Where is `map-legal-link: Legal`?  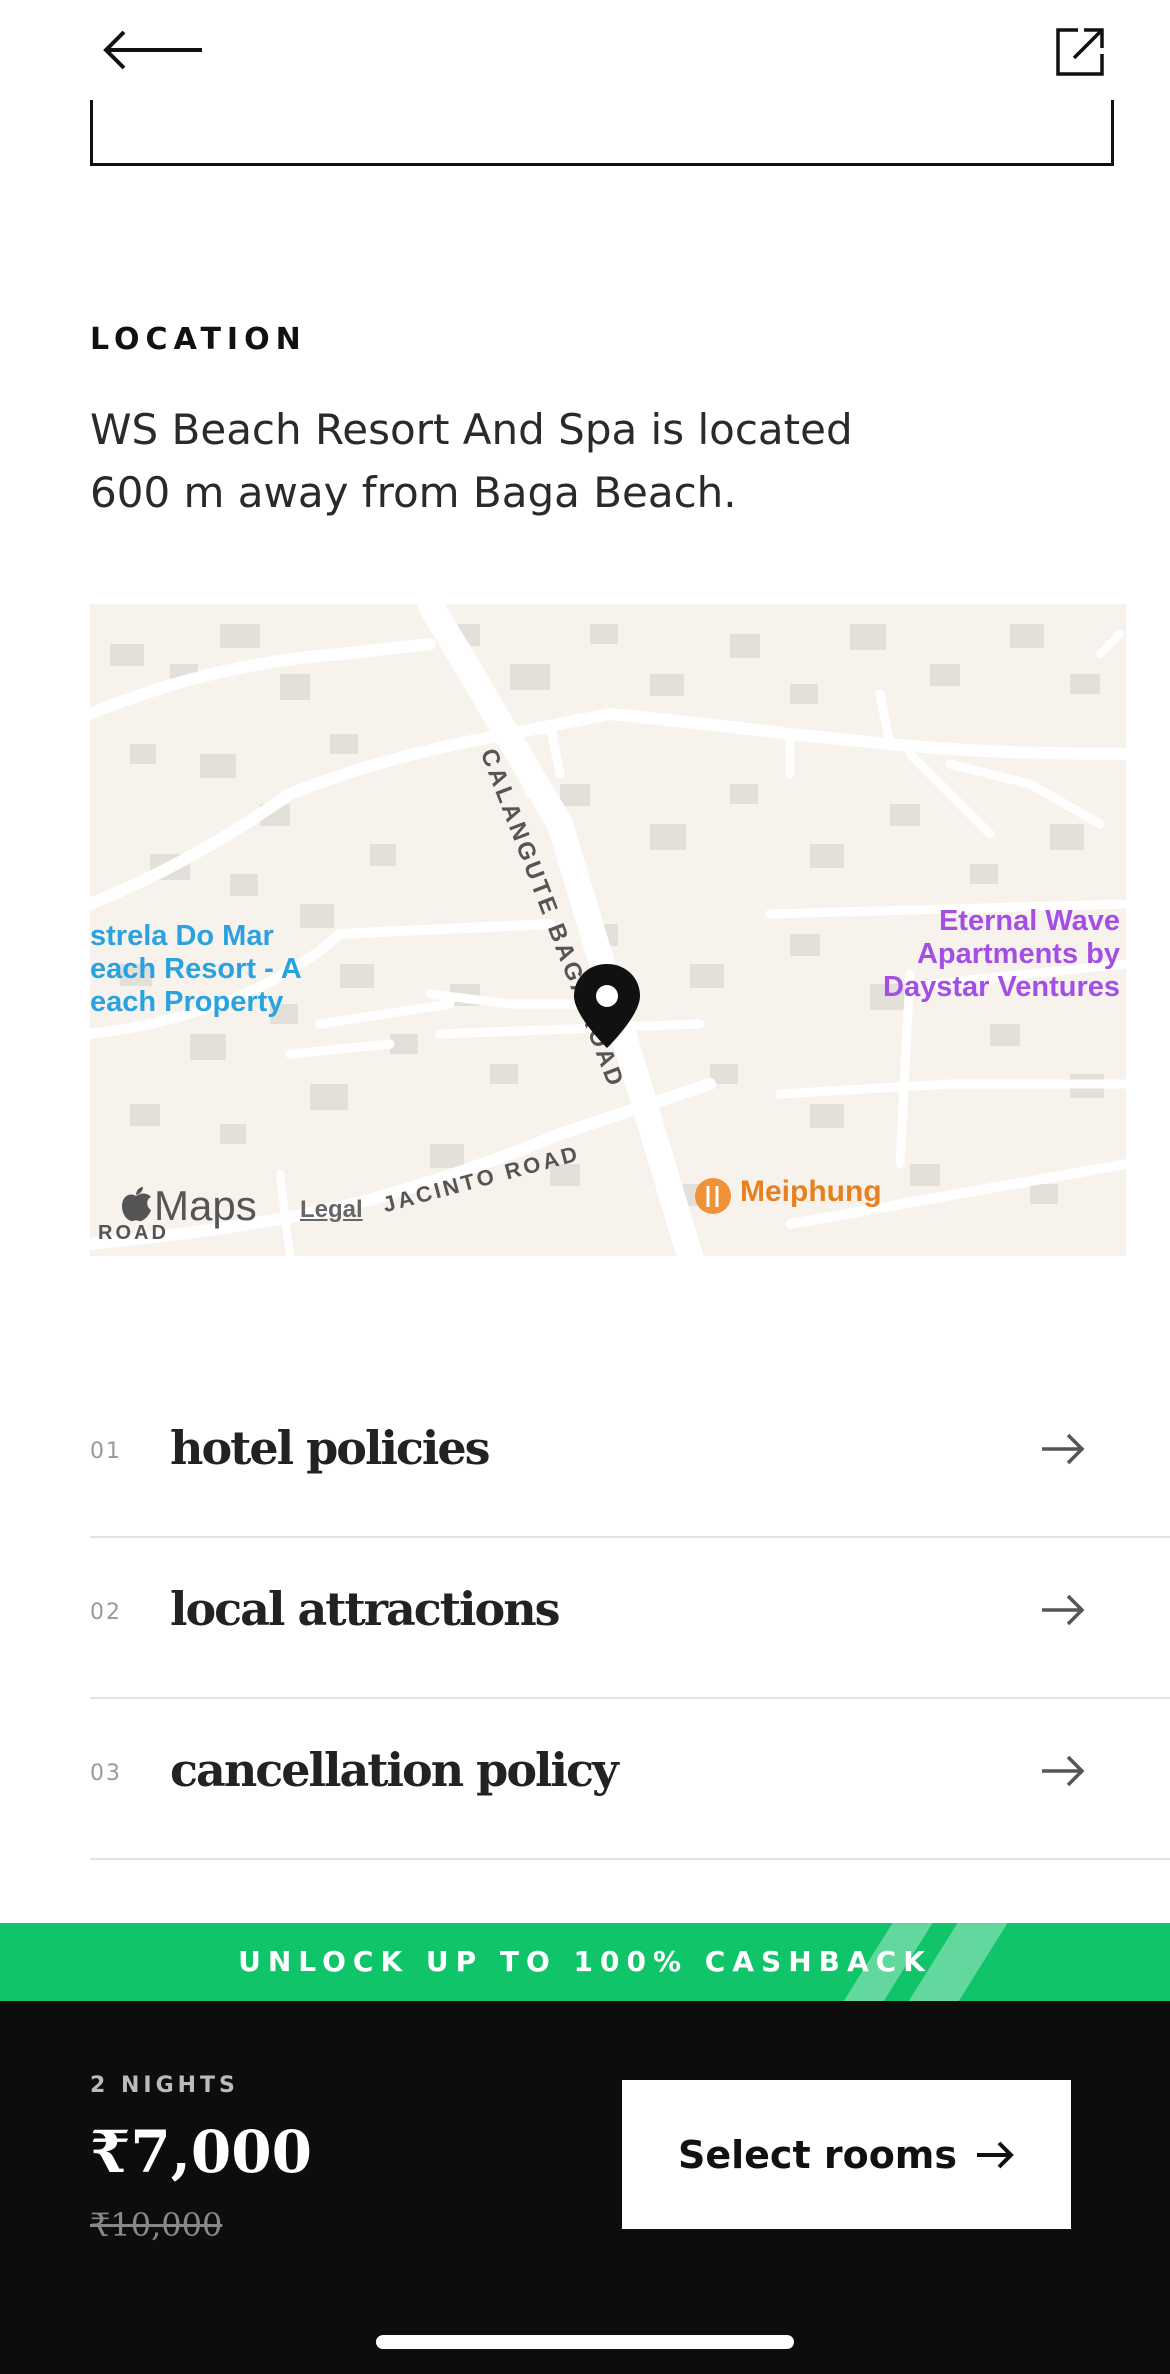 map-legal-link: Legal is located at coordinates (331, 1210).